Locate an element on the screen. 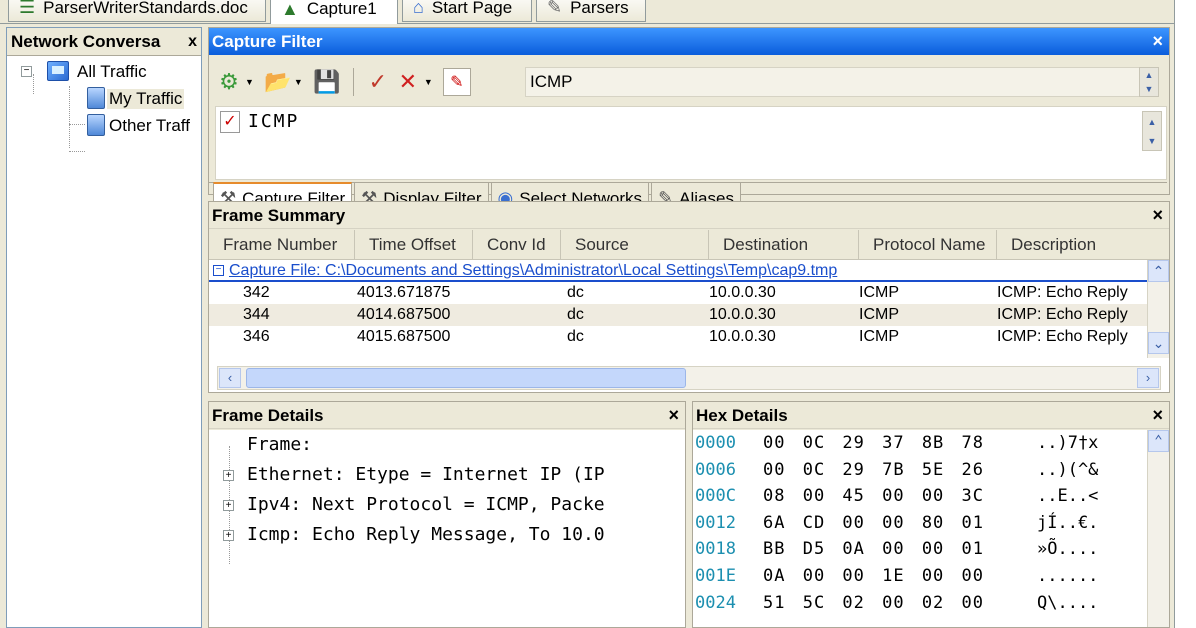 The width and height of the screenshot is (1196, 628). filter-history-select: ICMP is located at coordinates (835, 82).